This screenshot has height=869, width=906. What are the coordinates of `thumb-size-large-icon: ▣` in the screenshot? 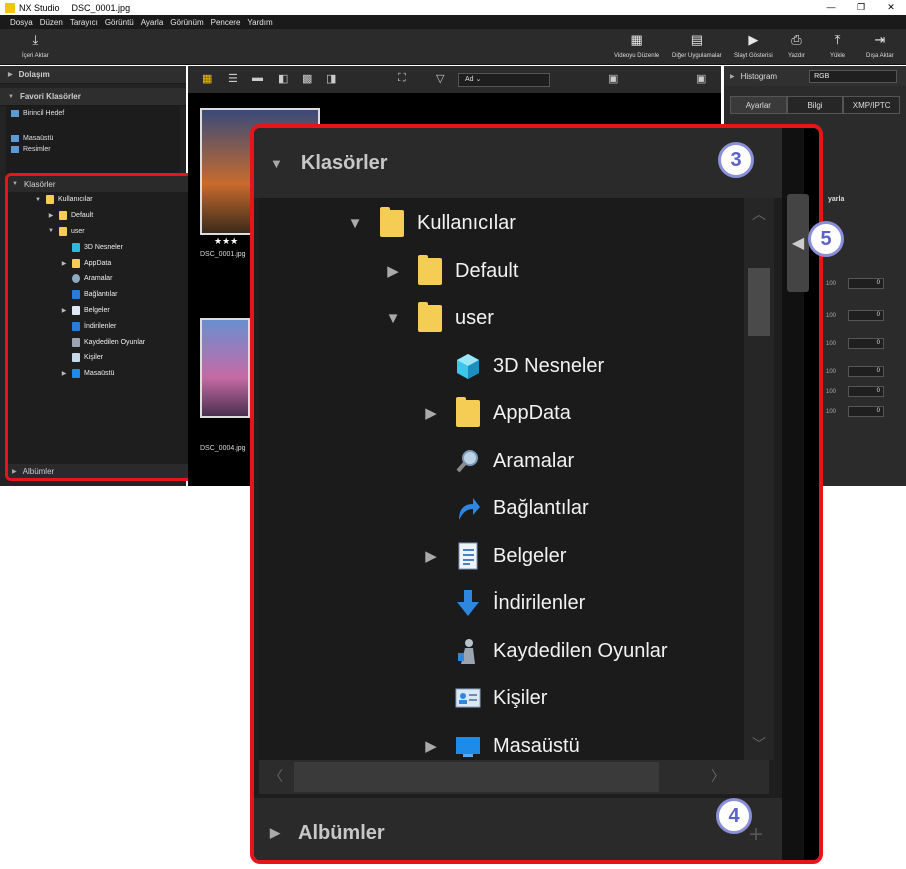 It's located at (701, 78).